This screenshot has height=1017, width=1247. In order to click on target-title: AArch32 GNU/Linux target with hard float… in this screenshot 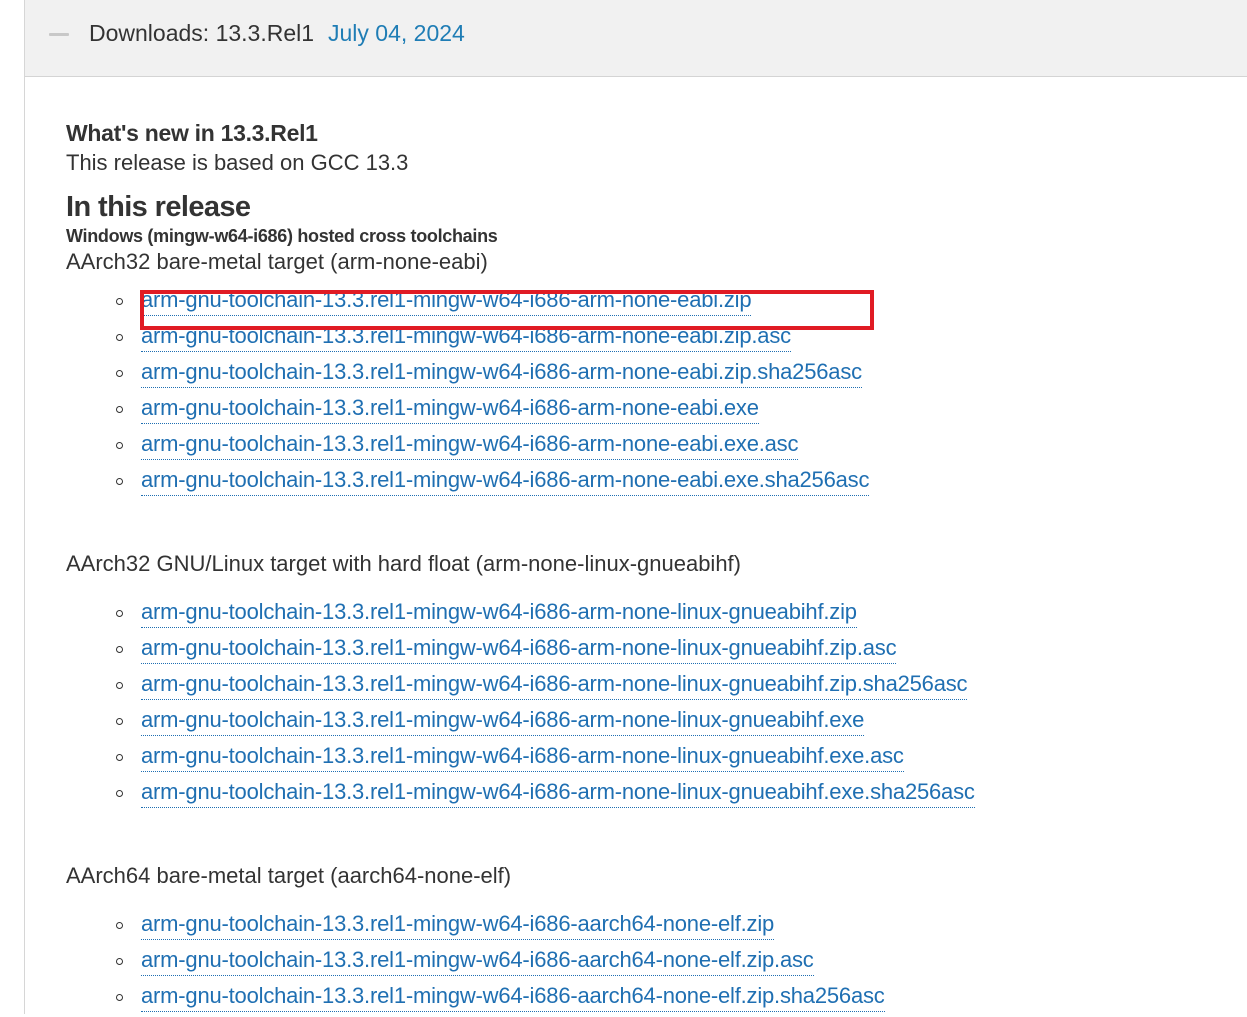, I will do `click(403, 563)`.